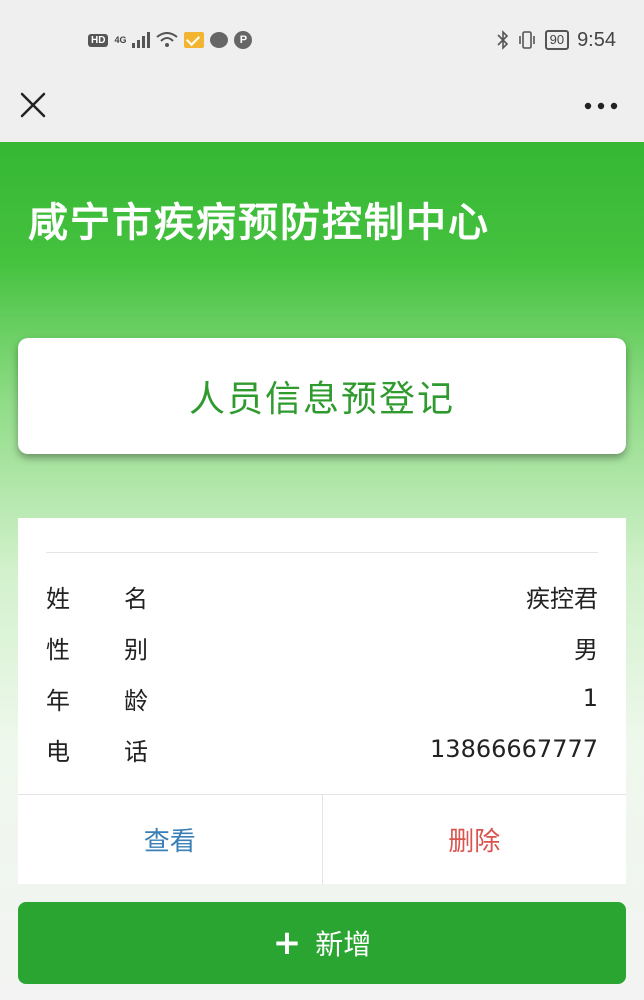 This screenshot has height=1000, width=644. Describe the element at coordinates (136, 598) in the screenshot. I see `field-label-char: 名` at that location.